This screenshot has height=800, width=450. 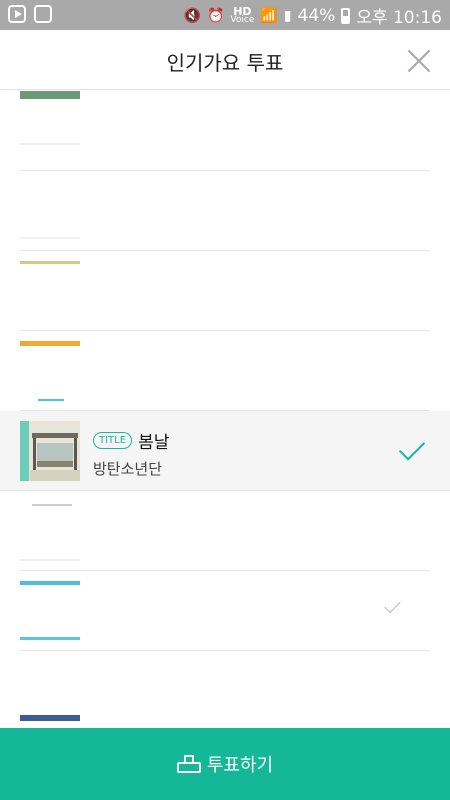 What do you see at coordinates (215, 15) in the screenshot?
I see `alarm-icon: ⏰` at bounding box center [215, 15].